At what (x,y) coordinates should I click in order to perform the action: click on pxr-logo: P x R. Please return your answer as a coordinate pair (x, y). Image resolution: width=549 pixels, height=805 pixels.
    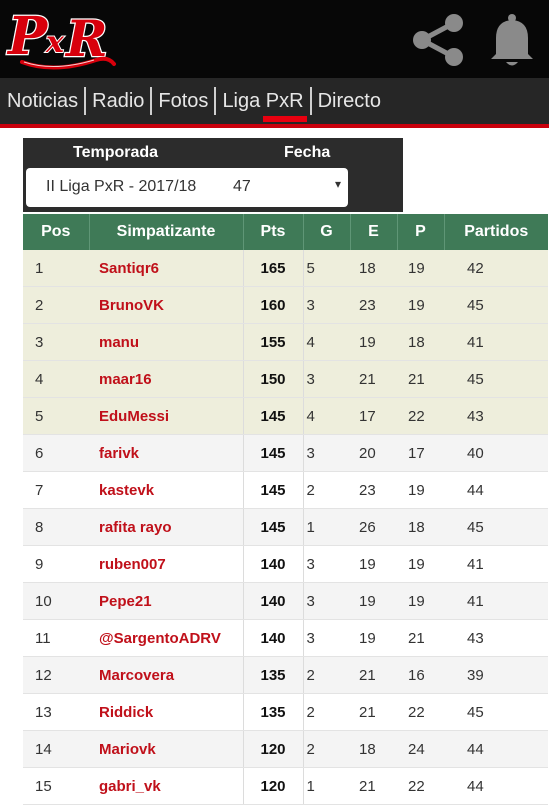
    Looking at the image, I should click on (62, 39).